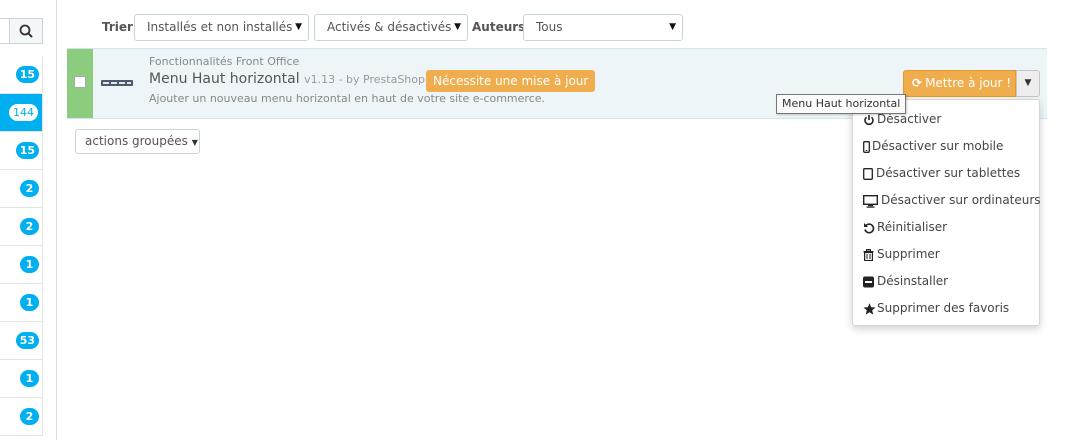  What do you see at coordinates (961, 200) in the screenshot?
I see `menu-item-label: Désactiver sur ordinateurs` at bounding box center [961, 200].